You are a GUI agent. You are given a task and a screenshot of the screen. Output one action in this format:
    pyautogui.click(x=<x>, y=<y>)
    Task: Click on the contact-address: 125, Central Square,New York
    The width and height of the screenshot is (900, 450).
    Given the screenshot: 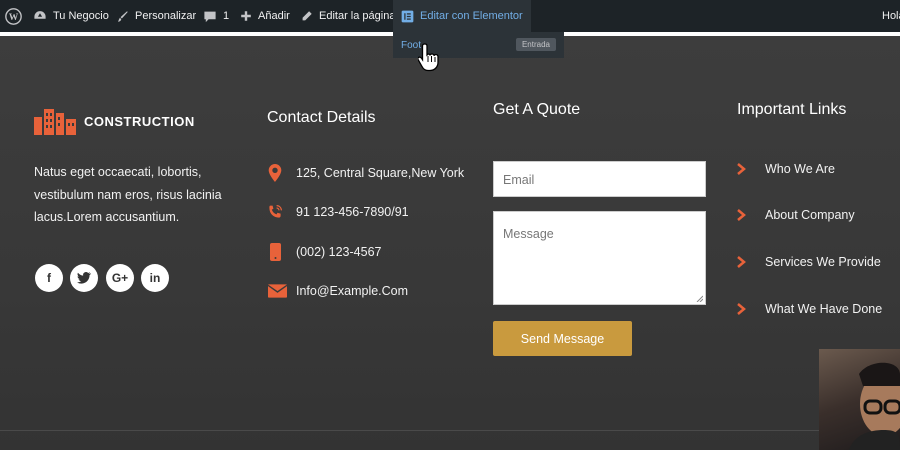 What is the action you would take?
    pyautogui.click(x=365, y=173)
    